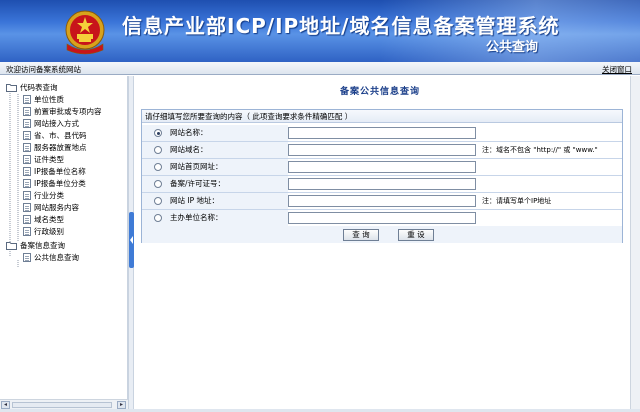 Image resolution: width=640 pixels, height=412 pixels. Describe the element at coordinates (382, 116) in the screenshot. I see `form-hint: 请仔细填写您所要查询的内容（ 此项查询要求条件精确匹配 ）` at that location.